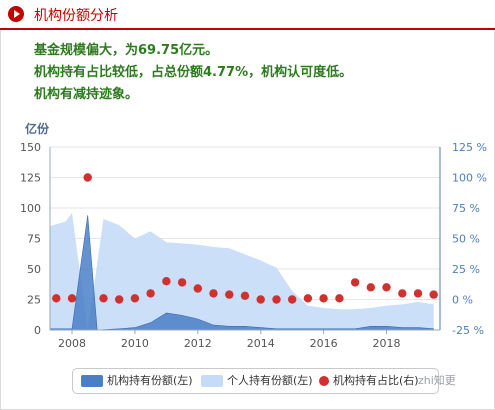 The image size is (495, 410). I want to click on legend-item-ratio: 机构持有占比(右), so click(369, 381).